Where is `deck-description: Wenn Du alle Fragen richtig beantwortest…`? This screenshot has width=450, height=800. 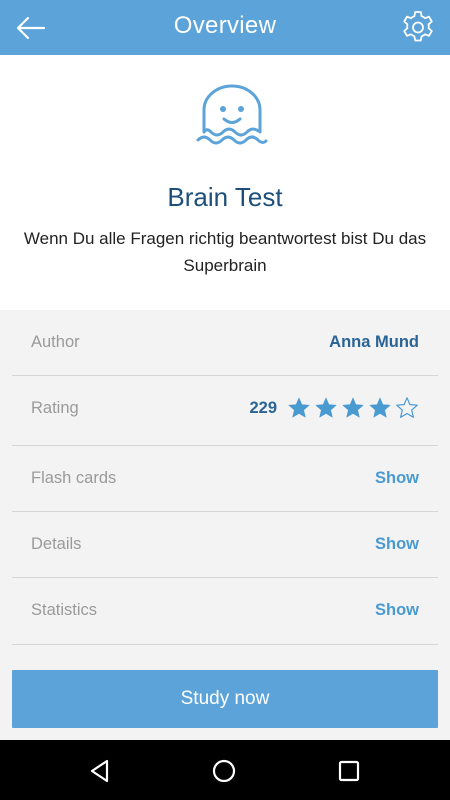
deck-description: Wenn Du alle Fragen richtig beantwortest… is located at coordinates (225, 252).